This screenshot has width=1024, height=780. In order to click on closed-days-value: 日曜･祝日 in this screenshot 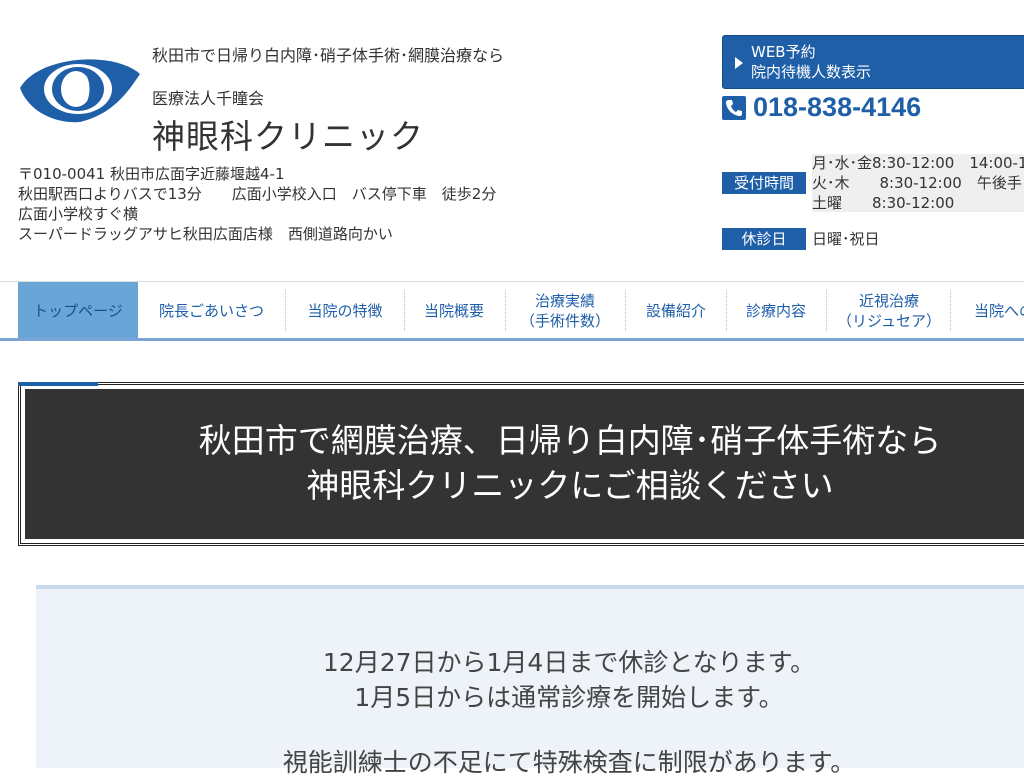, I will do `click(846, 239)`.